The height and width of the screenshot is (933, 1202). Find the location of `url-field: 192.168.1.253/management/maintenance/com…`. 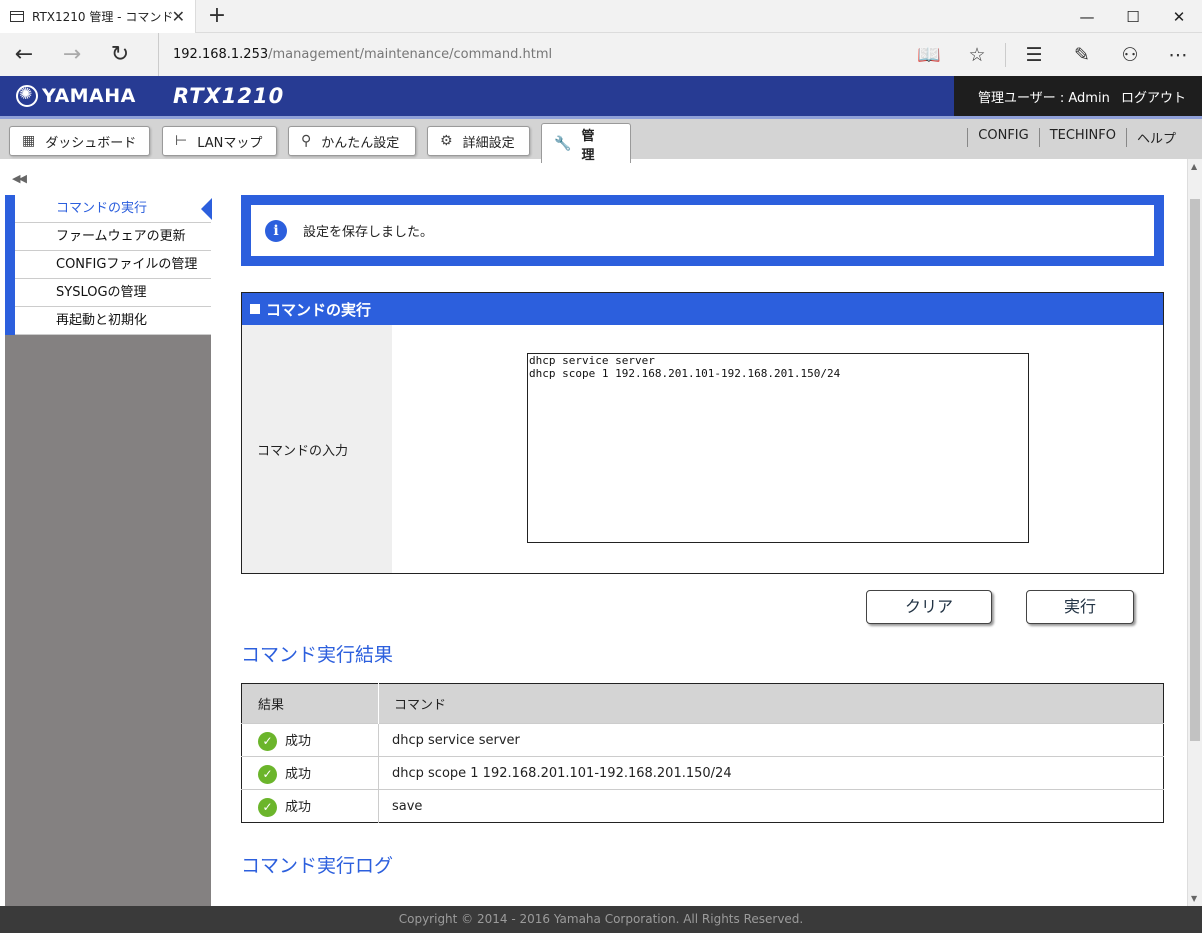

url-field: 192.168.1.253/management/maintenance/com… is located at coordinates (355, 54).